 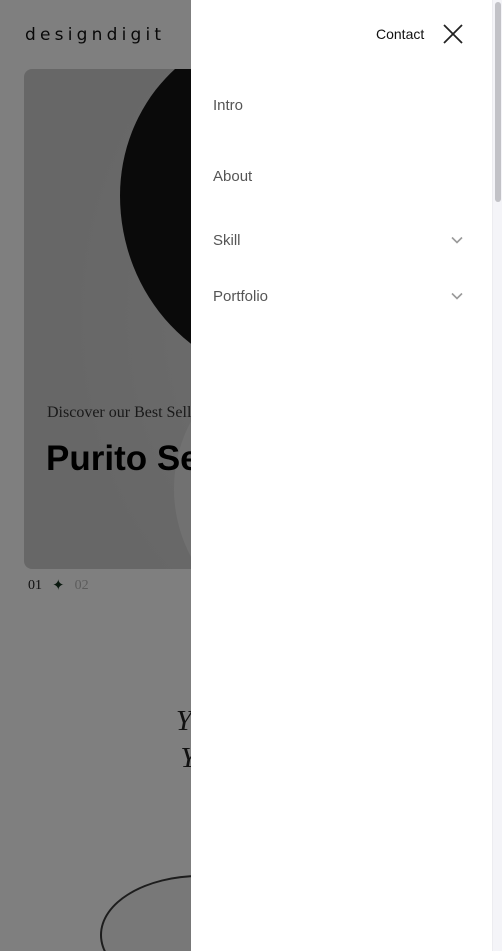 What do you see at coordinates (338, 240) in the screenshot?
I see `nav-item-skill: Skill` at bounding box center [338, 240].